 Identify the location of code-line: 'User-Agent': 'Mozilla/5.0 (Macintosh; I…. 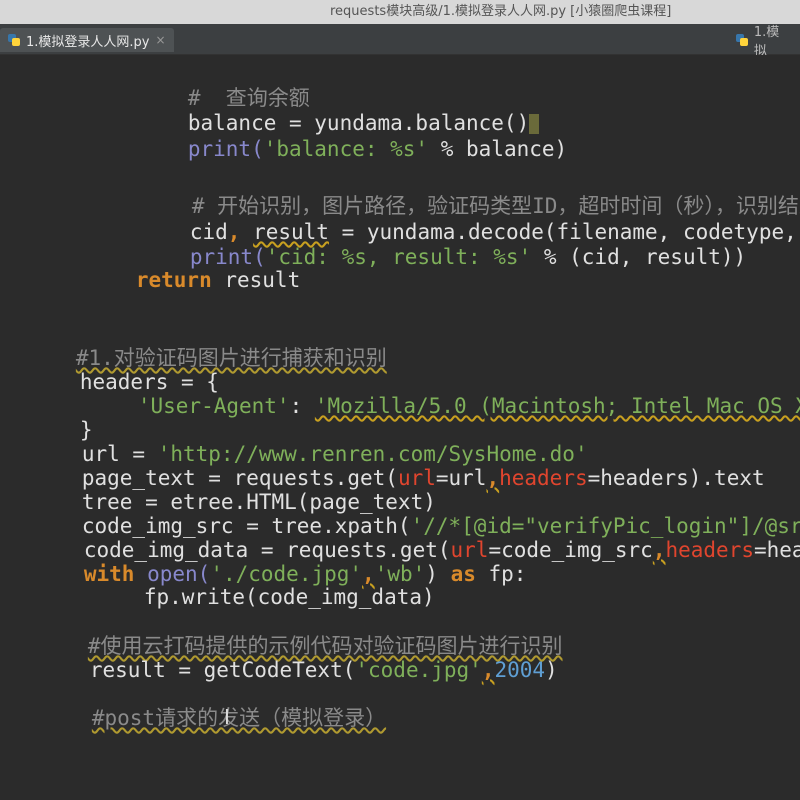
(468, 406).